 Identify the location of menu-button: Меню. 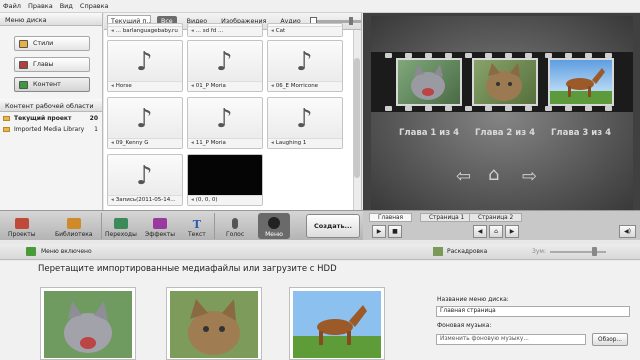
(274, 226).